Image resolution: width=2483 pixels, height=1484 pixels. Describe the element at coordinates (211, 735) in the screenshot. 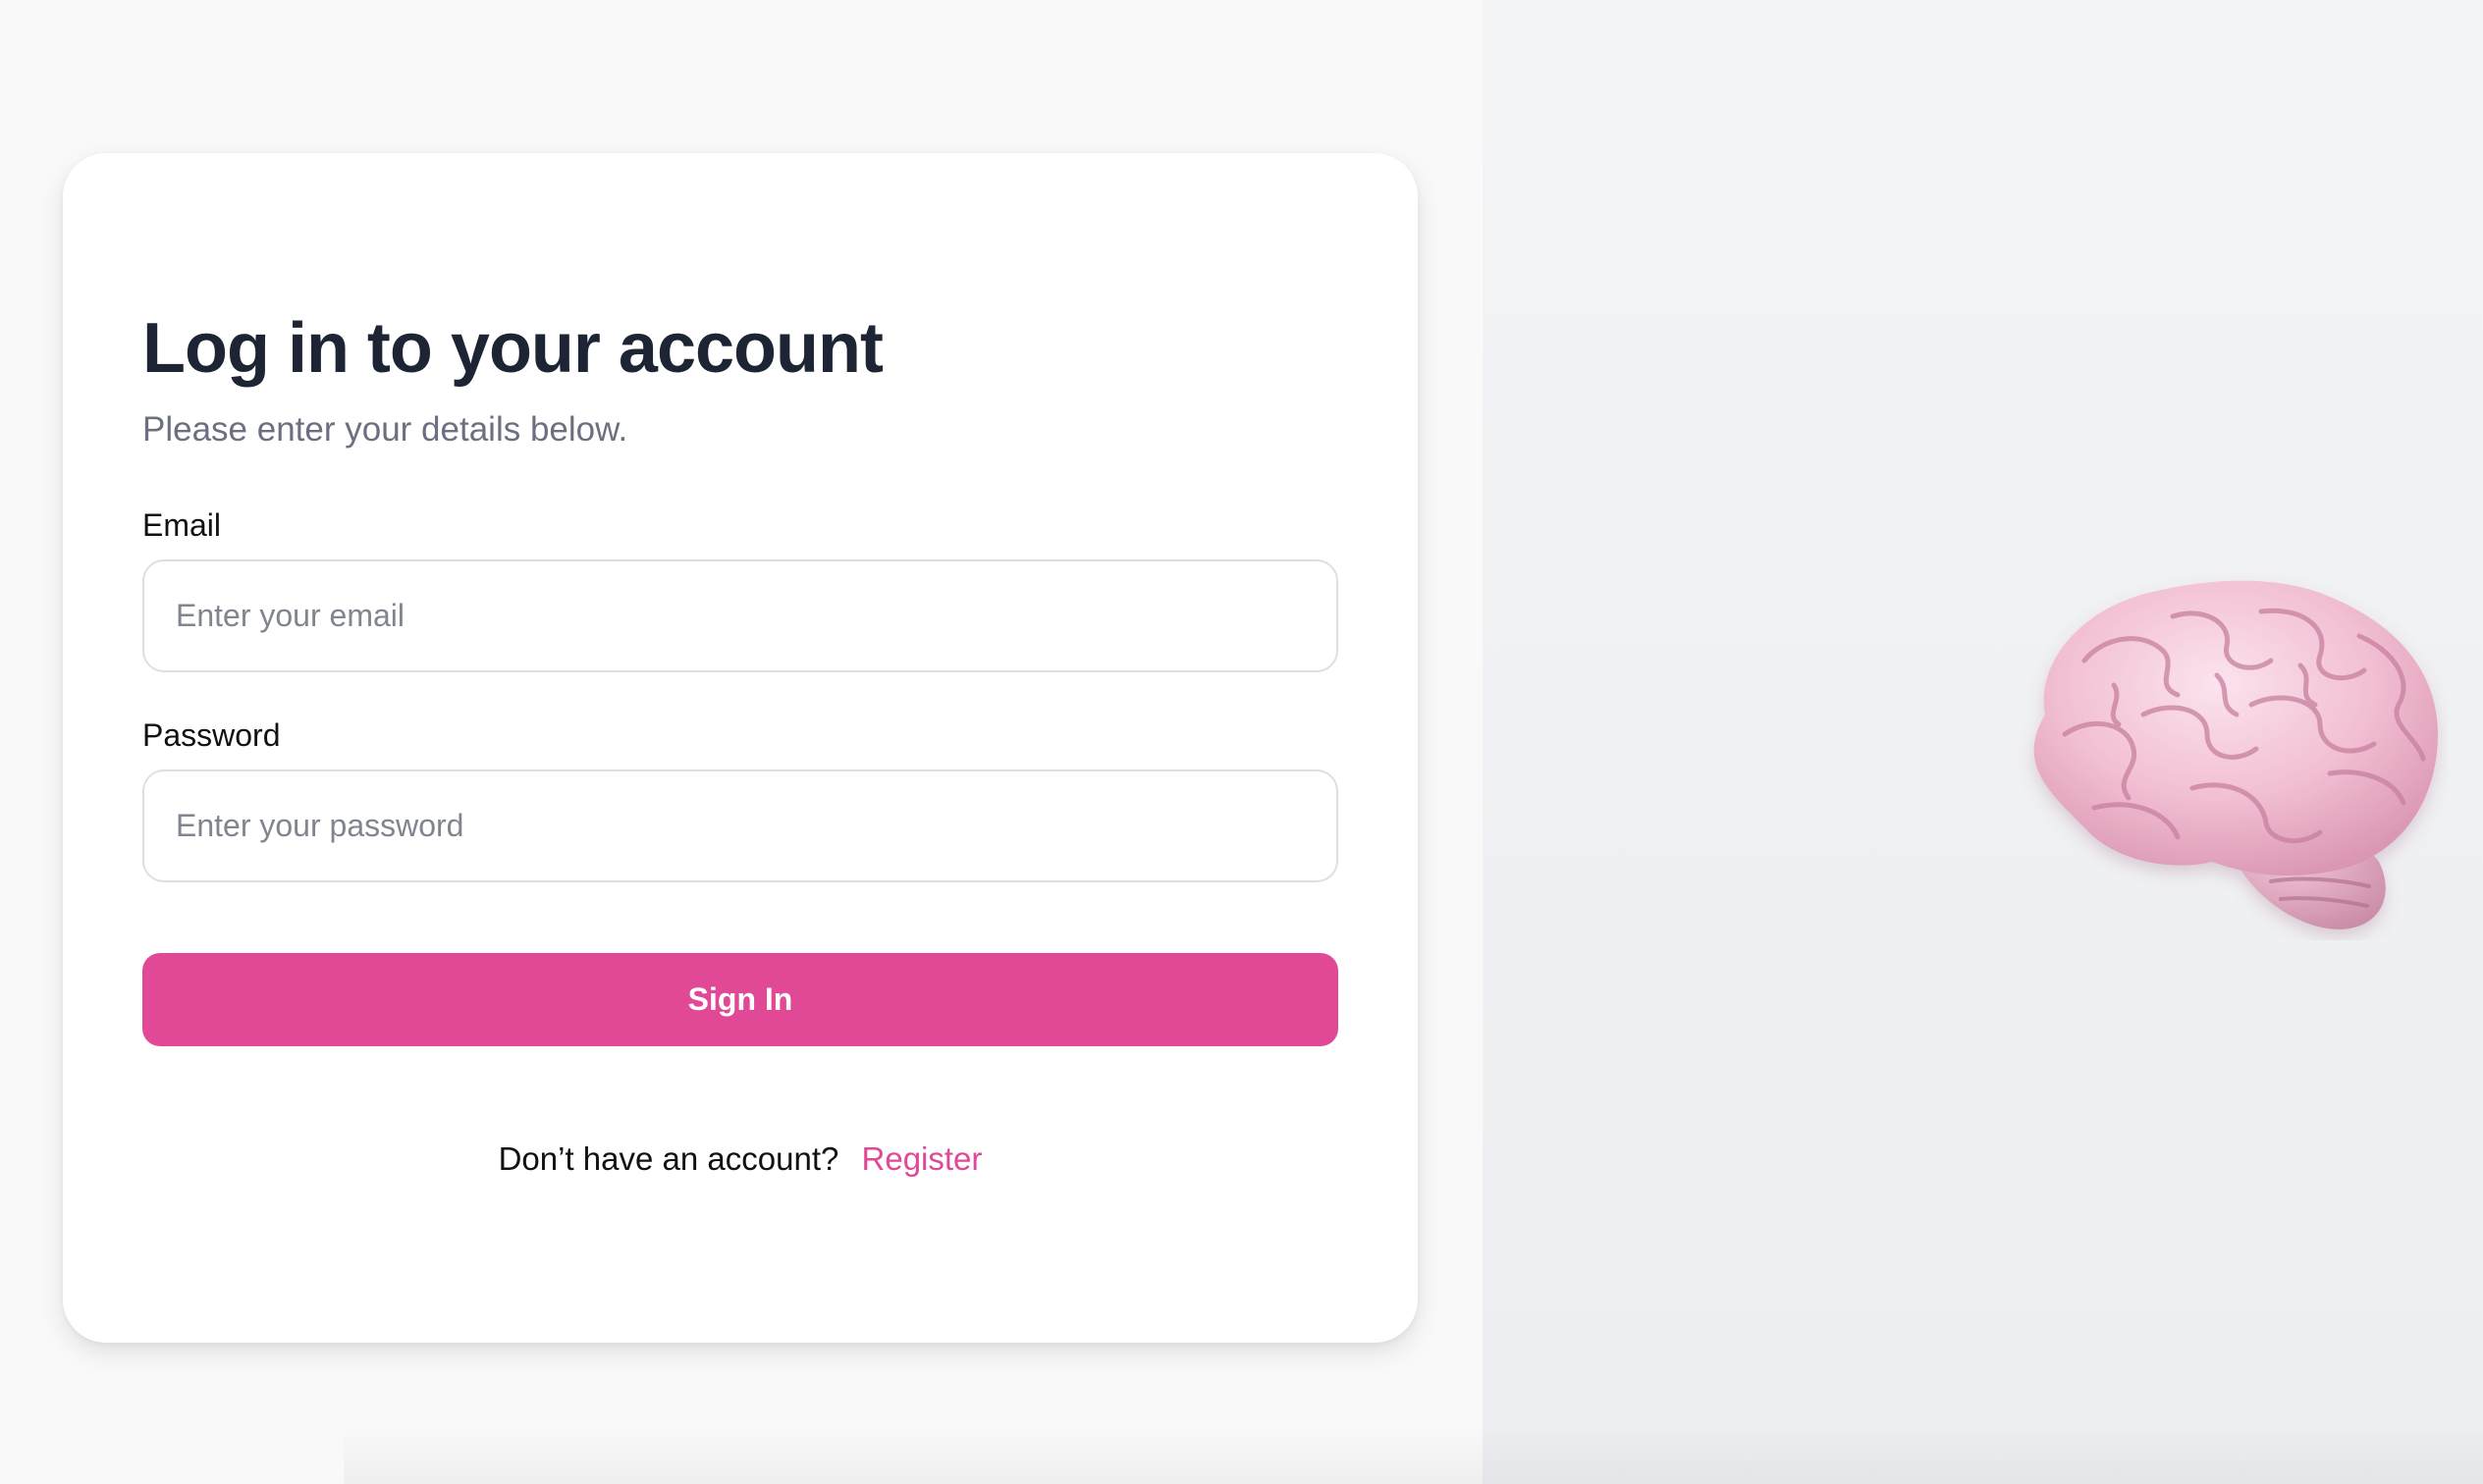

I see `password-label: Password` at that location.